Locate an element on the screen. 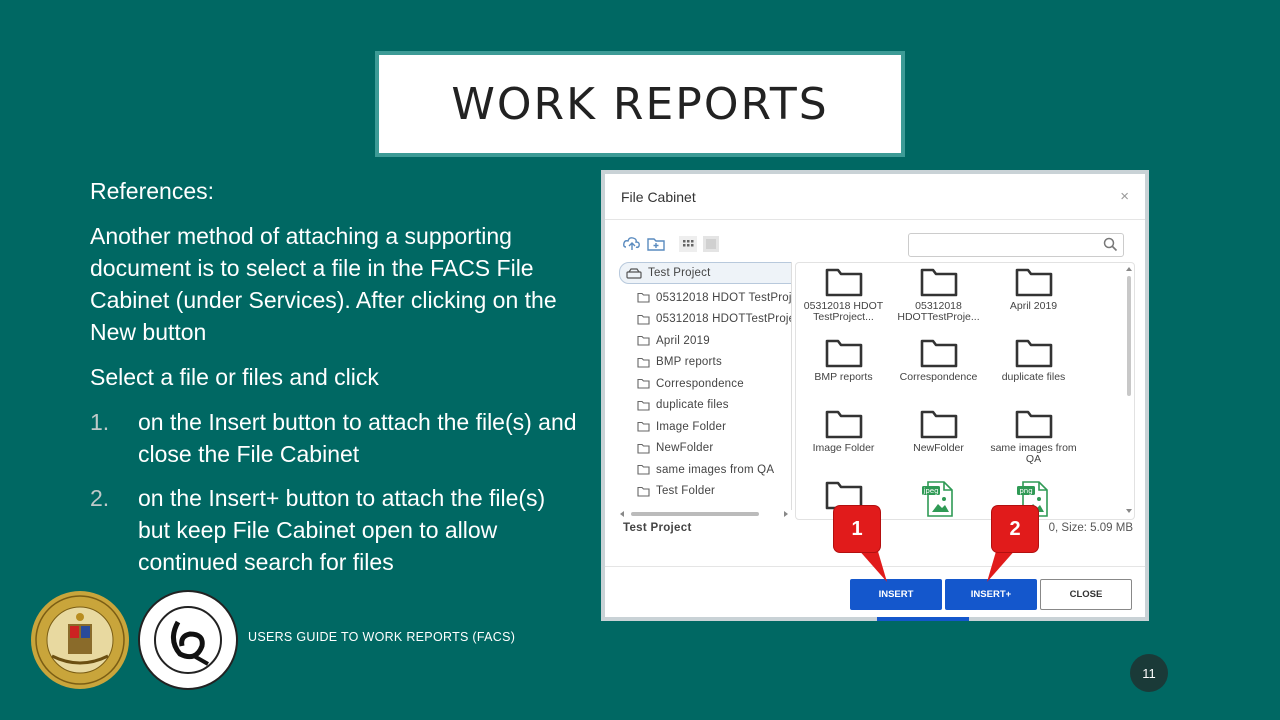  tree-item-label: Image Folder is located at coordinates (691, 426).